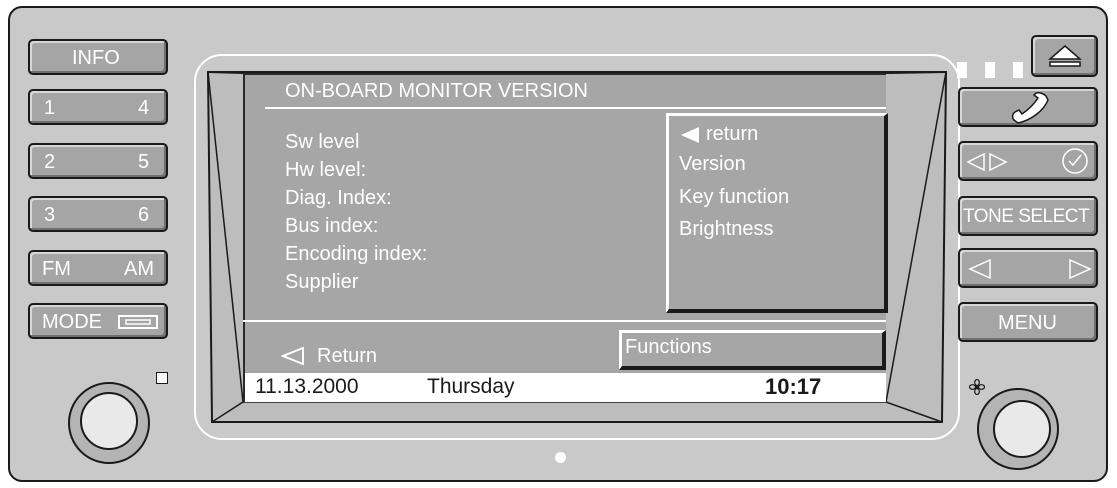 The width and height of the screenshot is (1117, 488). I want to click on eject-icon, so click(1065, 56).